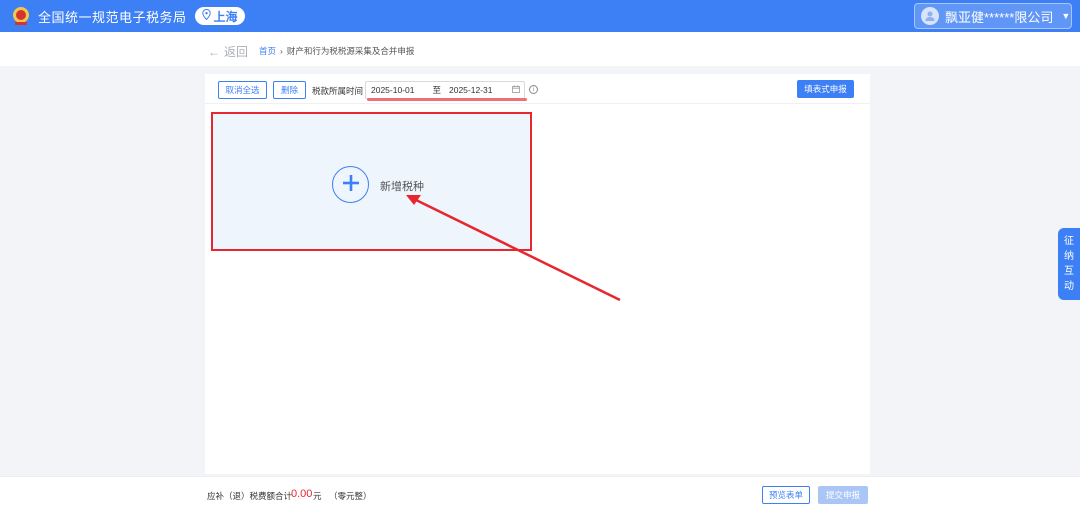  I want to click on info-icon: i, so click(533, 89).